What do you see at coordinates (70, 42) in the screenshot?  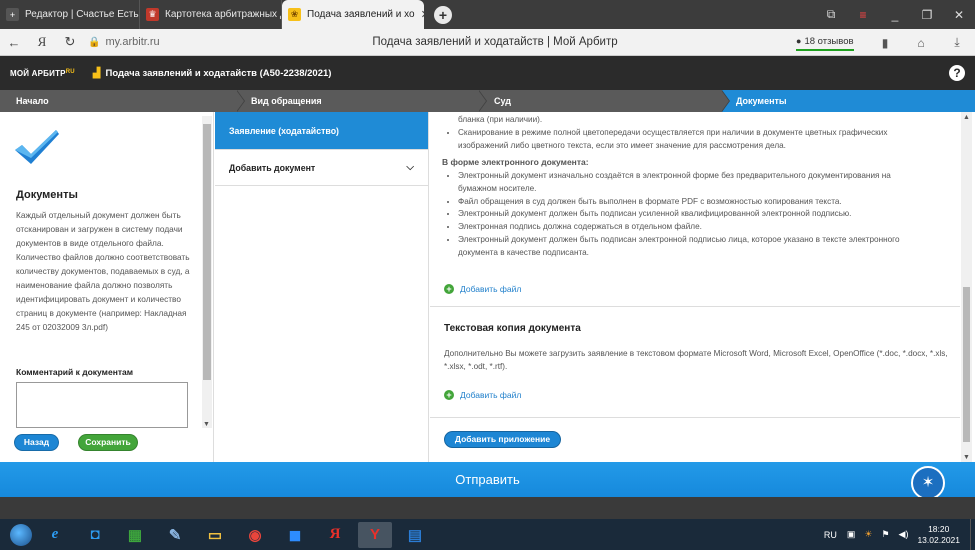 I see `reload-icon: ↻` at bounding box center [70, 42].